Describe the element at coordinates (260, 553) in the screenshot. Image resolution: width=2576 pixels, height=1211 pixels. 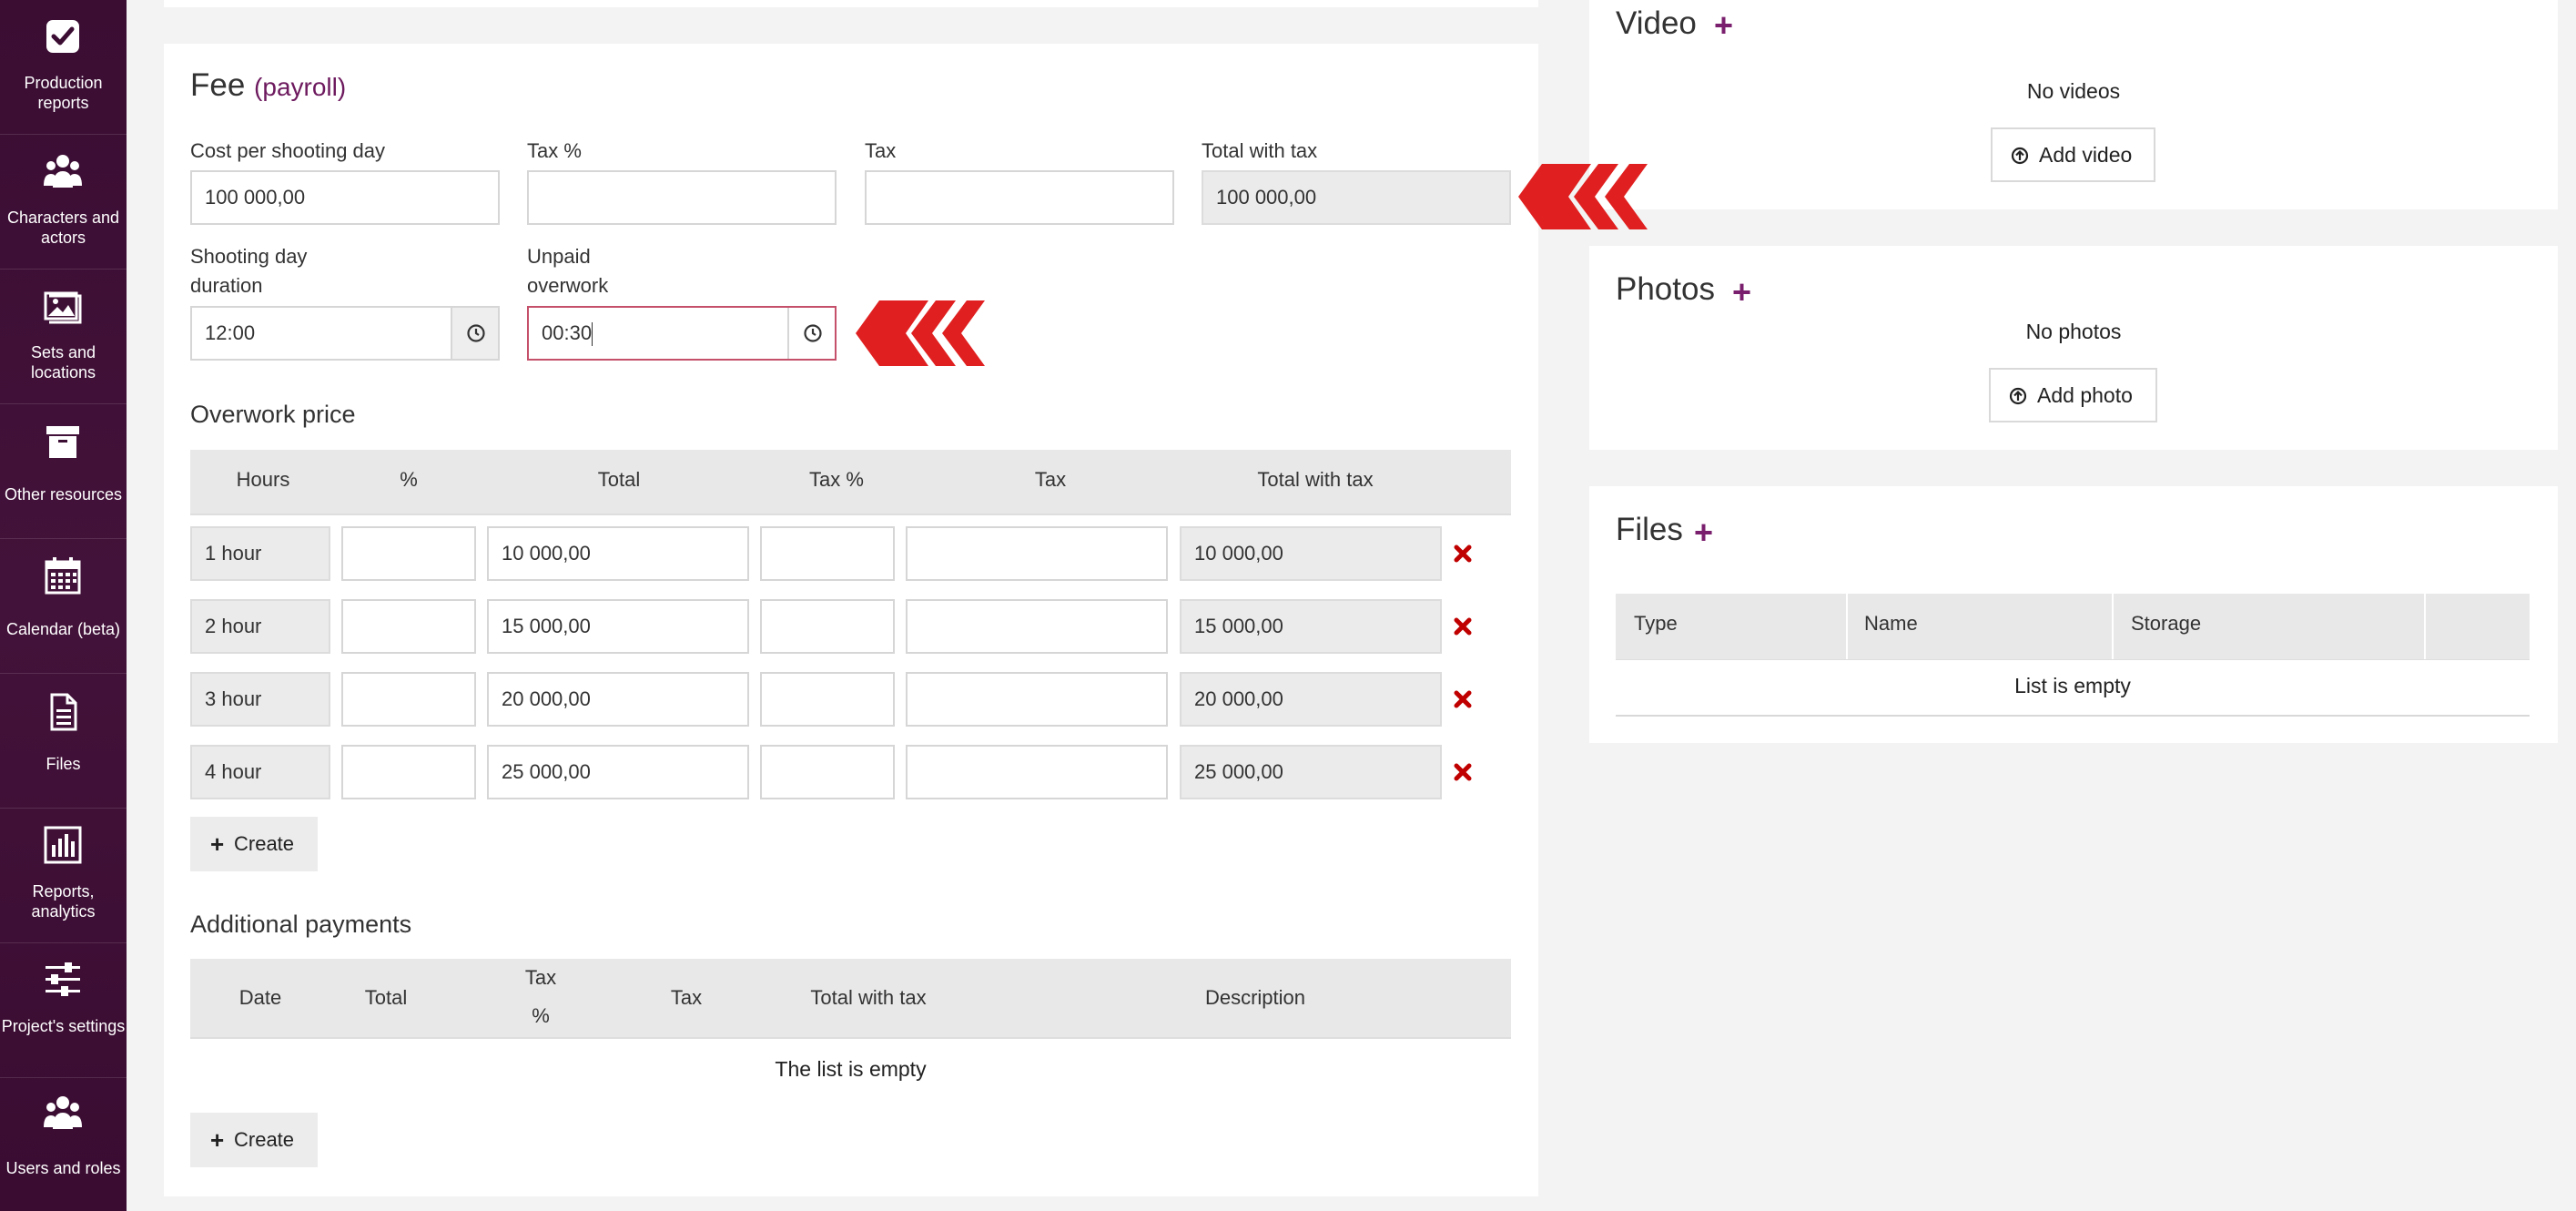
I see `hours-cell: 1 hour` at that location.